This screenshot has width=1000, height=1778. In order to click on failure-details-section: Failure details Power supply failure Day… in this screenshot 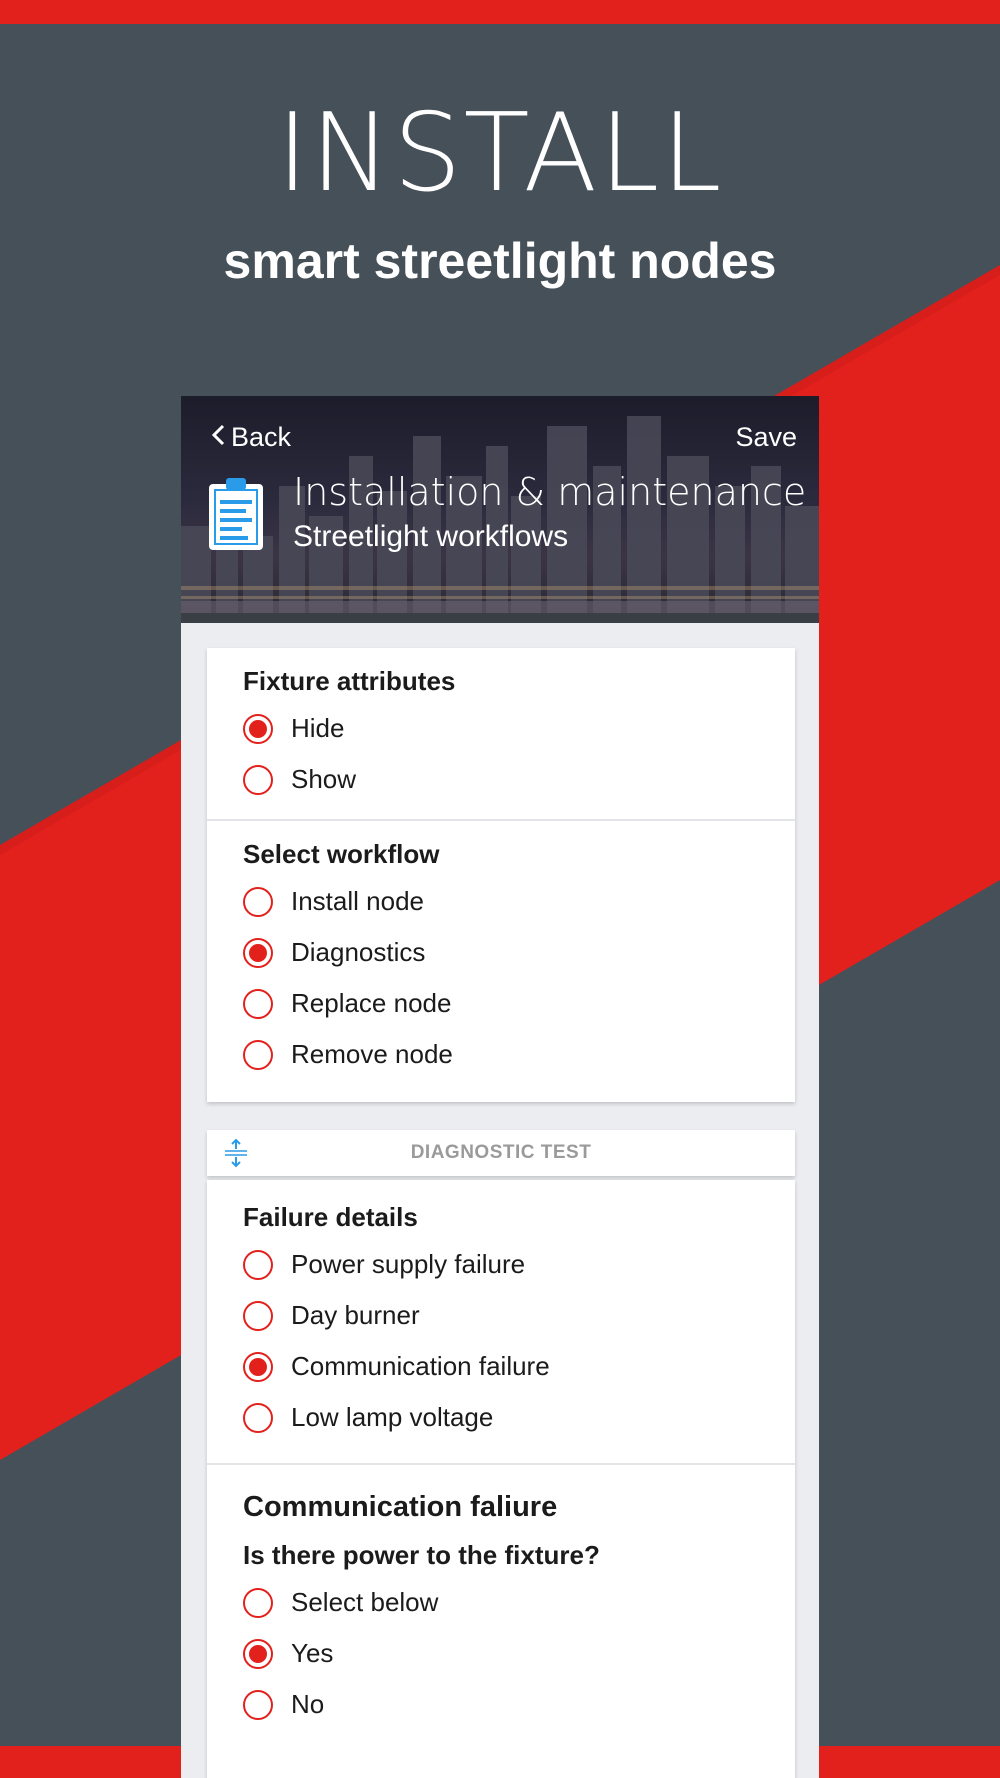, I will do `click(501, 1311)`.